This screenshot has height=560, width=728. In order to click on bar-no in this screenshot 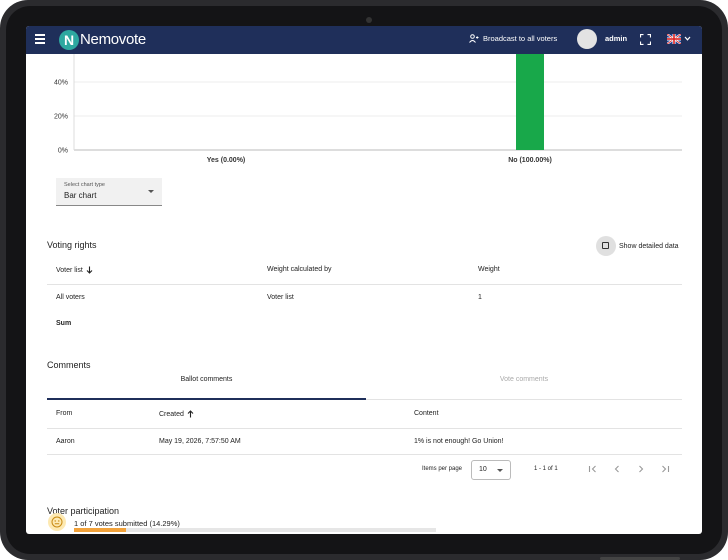, I will do `click(530, 102)`.